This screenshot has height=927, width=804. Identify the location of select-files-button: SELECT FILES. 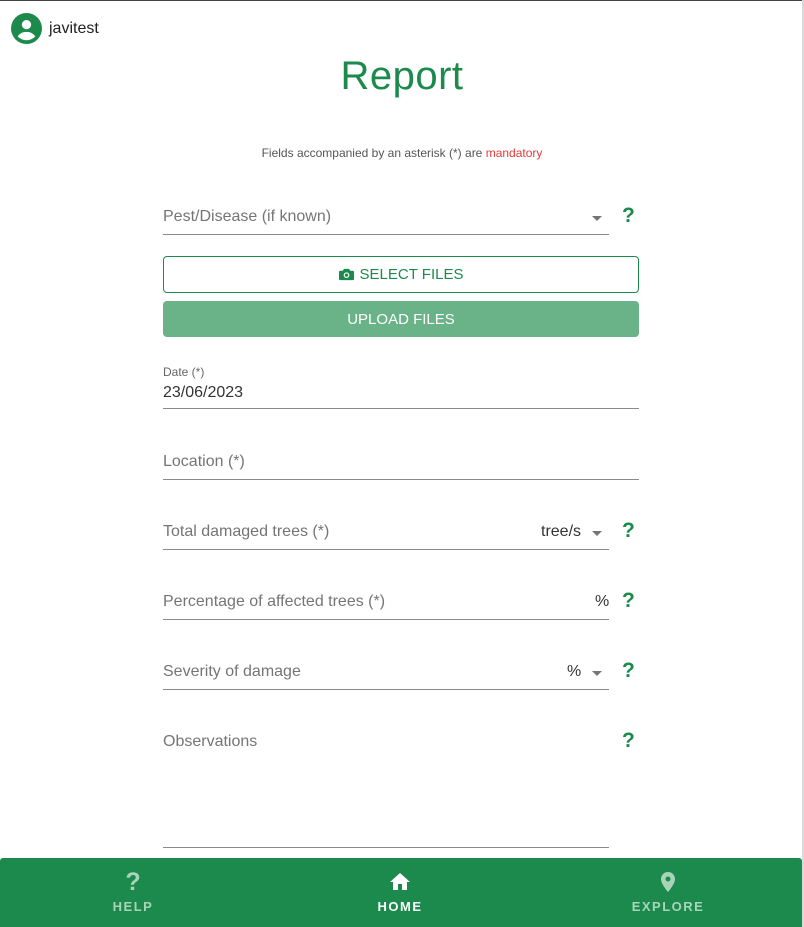
(401, 274).